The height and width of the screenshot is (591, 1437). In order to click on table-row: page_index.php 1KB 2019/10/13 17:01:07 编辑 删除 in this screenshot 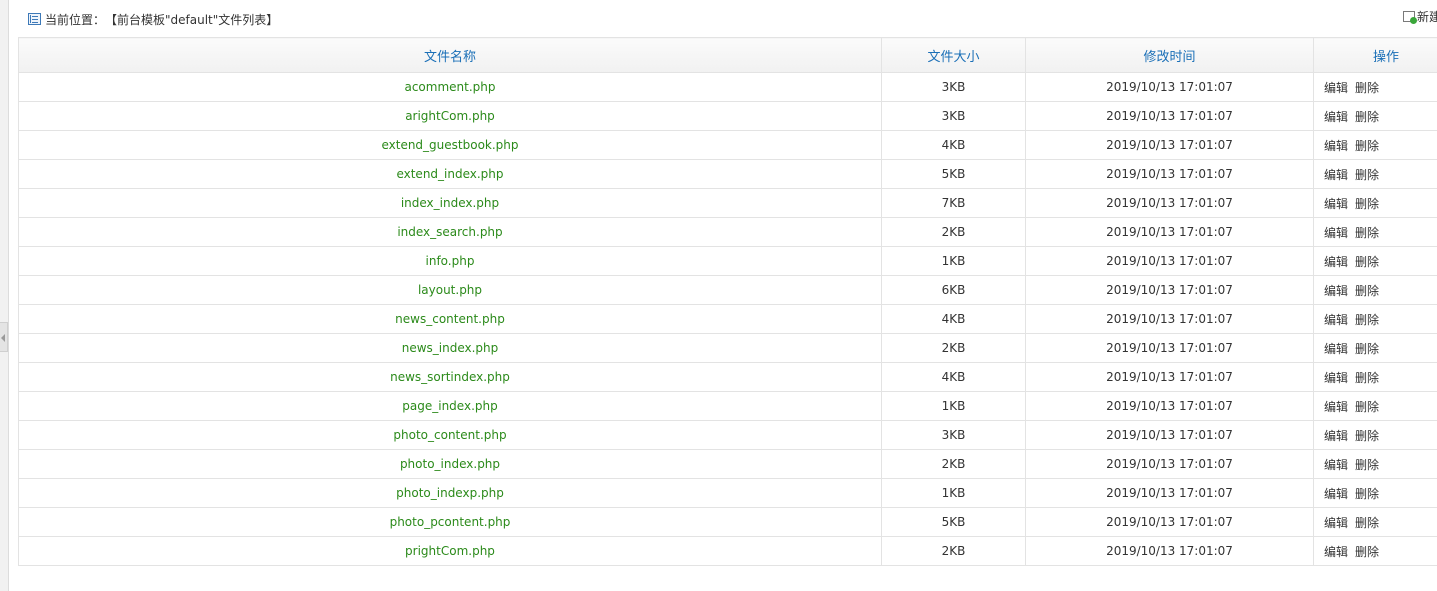, I will do `click(727, 406)`.